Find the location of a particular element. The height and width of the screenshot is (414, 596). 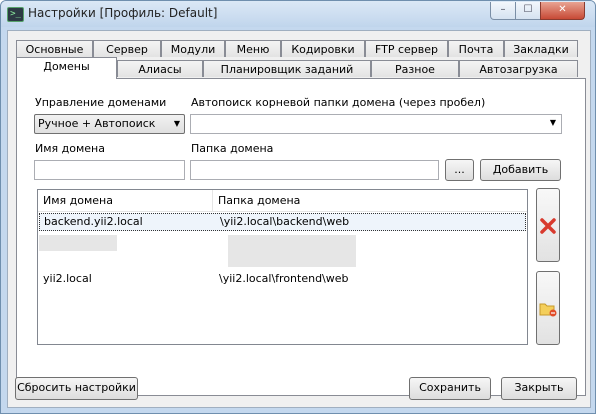

row-domain-folder: \yii2.local\frontend\web is located at coordinates (284, 278).